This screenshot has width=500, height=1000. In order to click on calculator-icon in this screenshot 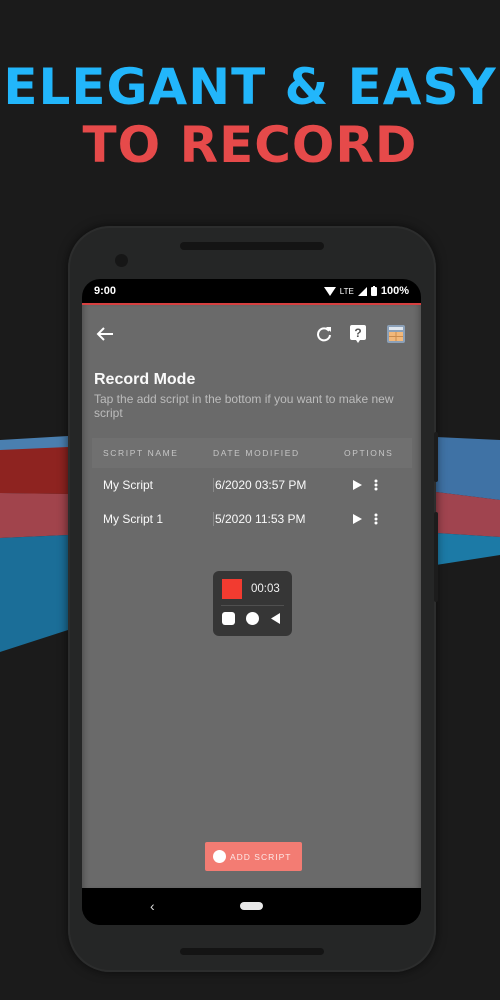, I will do `click(396, 334)`.